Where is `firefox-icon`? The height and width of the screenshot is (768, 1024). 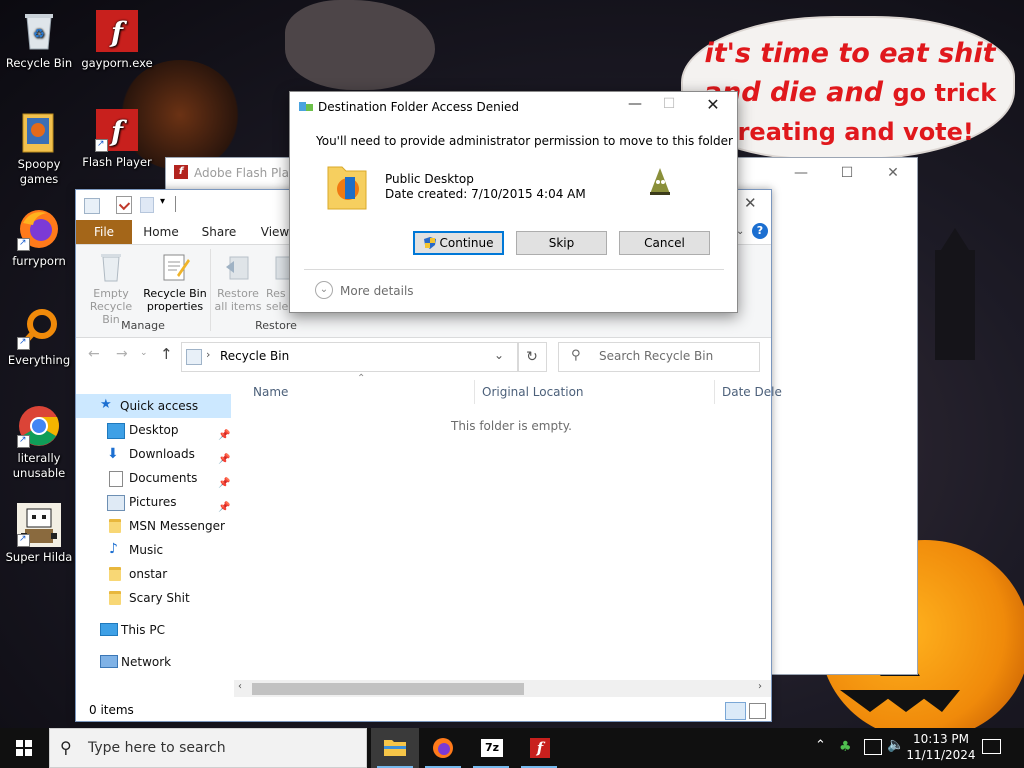
firefox-icon is located at coordinates (443, 748).